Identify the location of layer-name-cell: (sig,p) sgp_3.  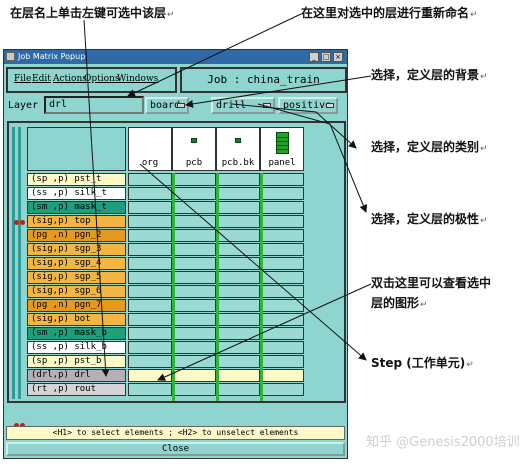
(76, 249).